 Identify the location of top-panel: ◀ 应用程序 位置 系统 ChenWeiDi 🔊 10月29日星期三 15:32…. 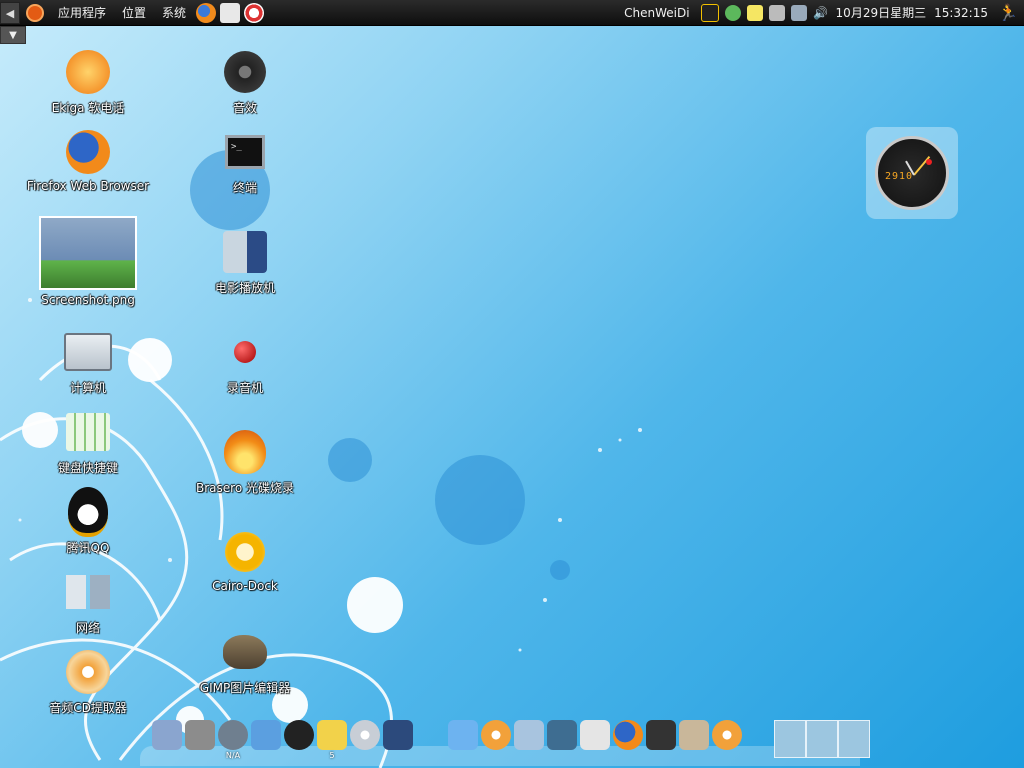
(512, 13).